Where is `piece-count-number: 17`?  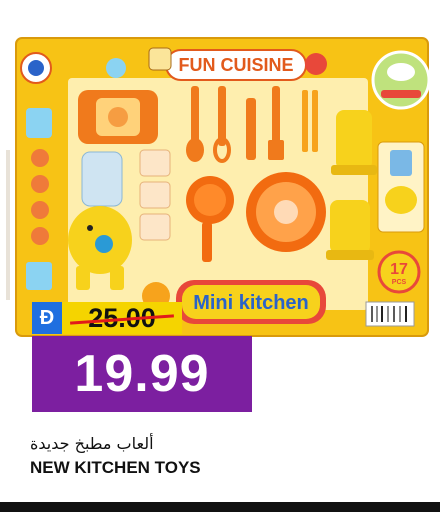 piece-count-number: 17 is located at coordinates (399, 269).